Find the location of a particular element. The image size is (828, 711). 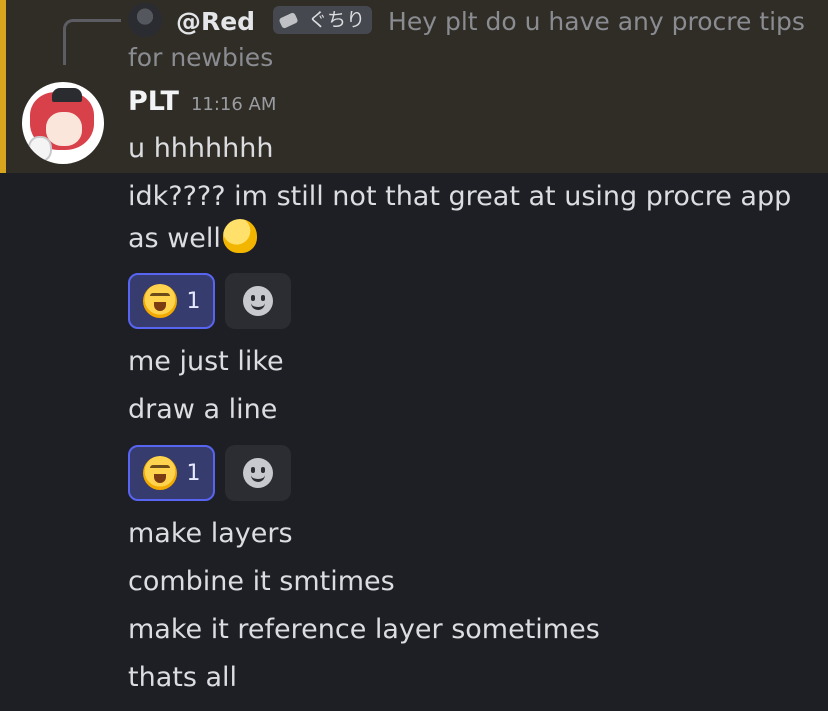

tag-icon is located at coordinates (288, 20).